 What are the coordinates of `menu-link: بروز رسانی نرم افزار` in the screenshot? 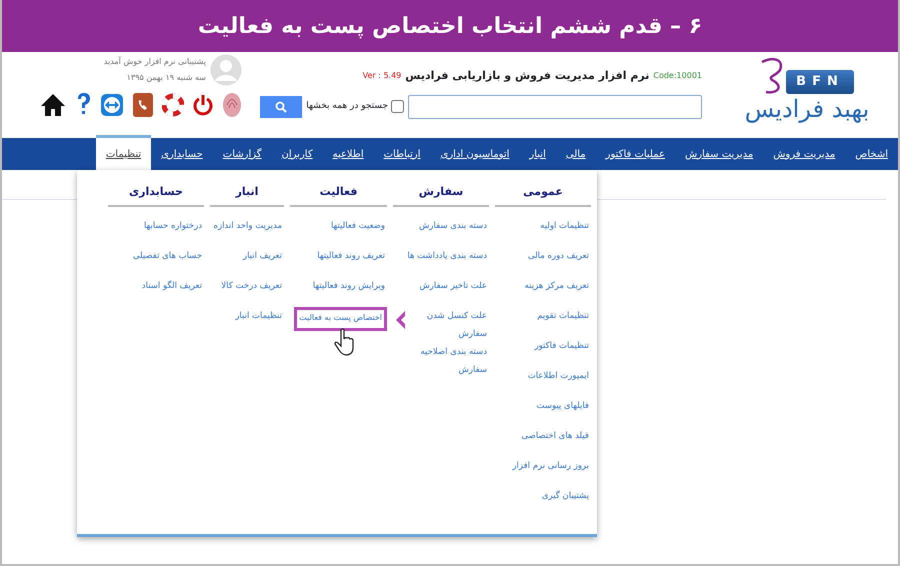 It's located at (550, 471).